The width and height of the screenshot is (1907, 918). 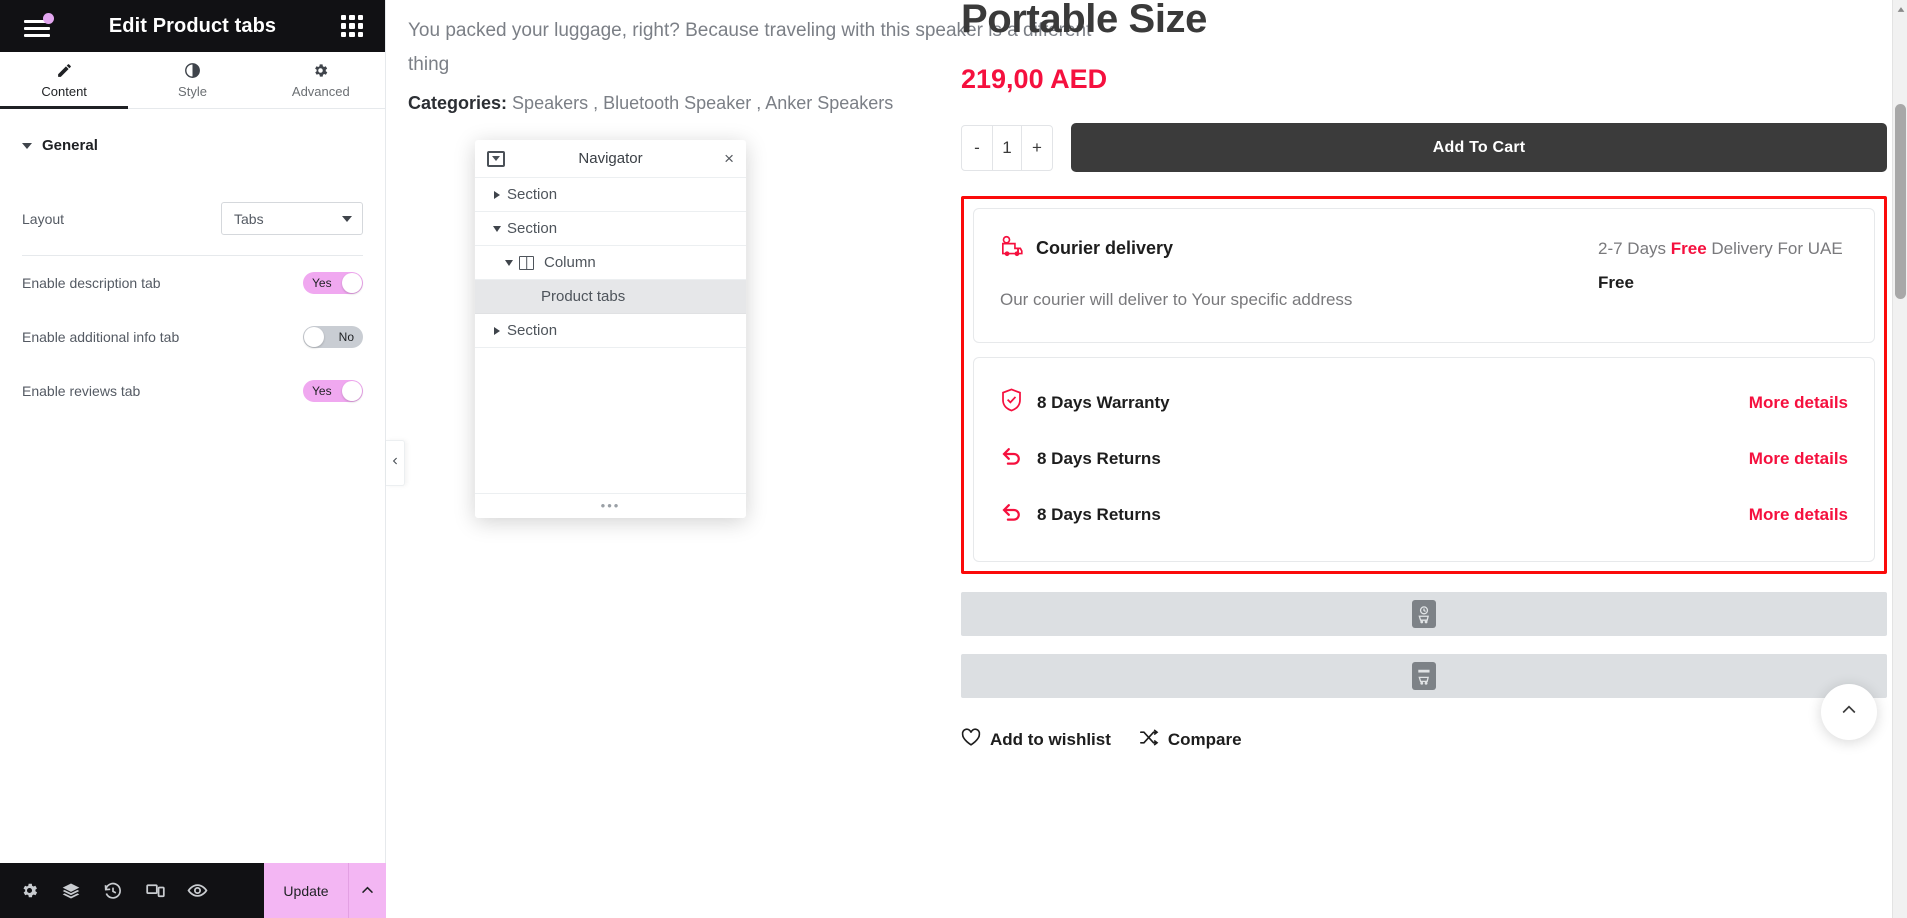 What do you see at coordinates (610, 195) in the screenshot?
I see `navigator-item-section-1: Section` at bounding box center [610, 195].